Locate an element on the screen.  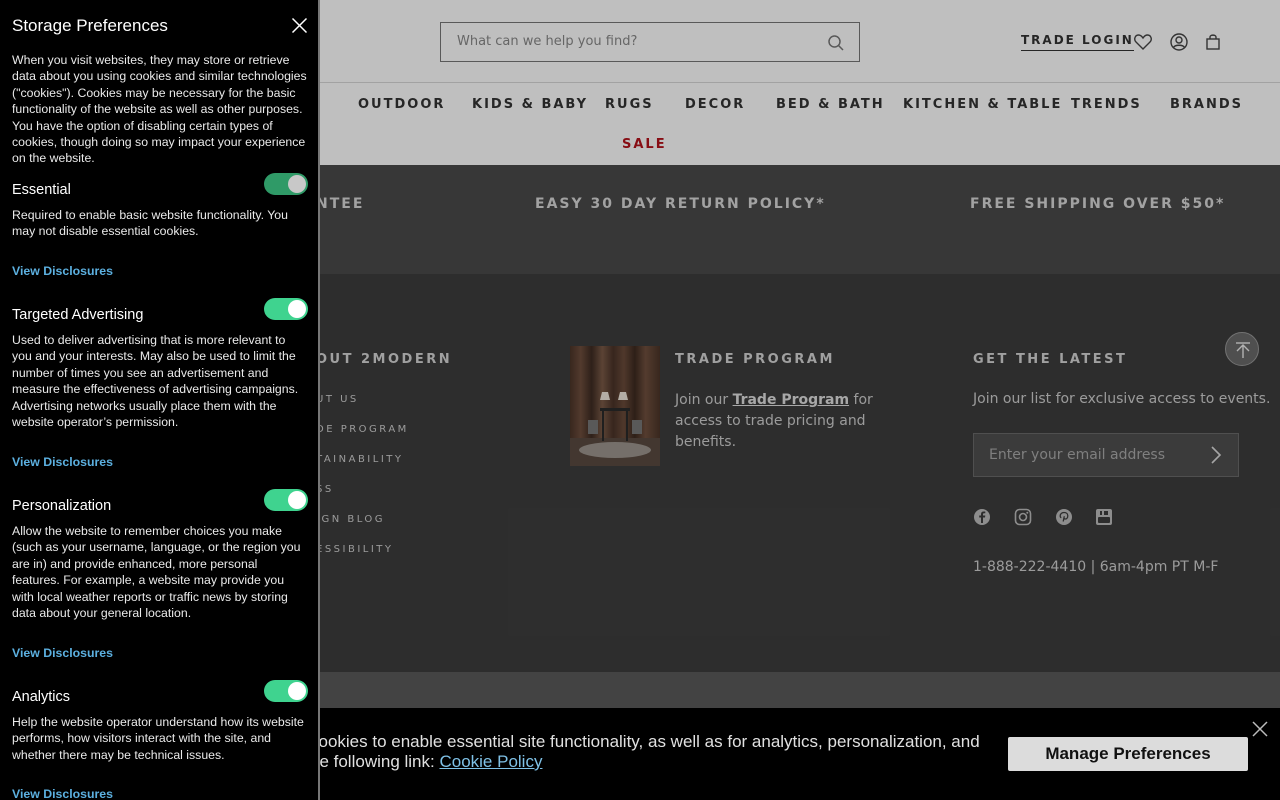
manage-preferences-button: Manage Preferences is located at coordinates (1128, 754).